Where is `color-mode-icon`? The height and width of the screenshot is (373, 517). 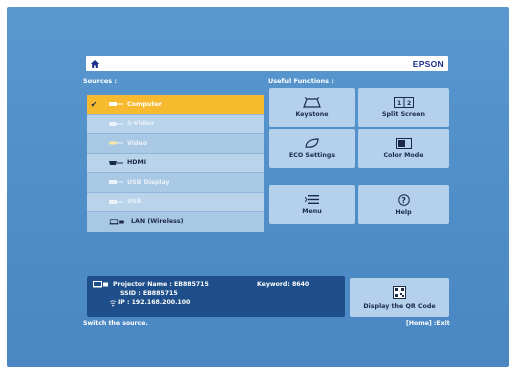
color-mode-icon is located at coordinates (403, 143).